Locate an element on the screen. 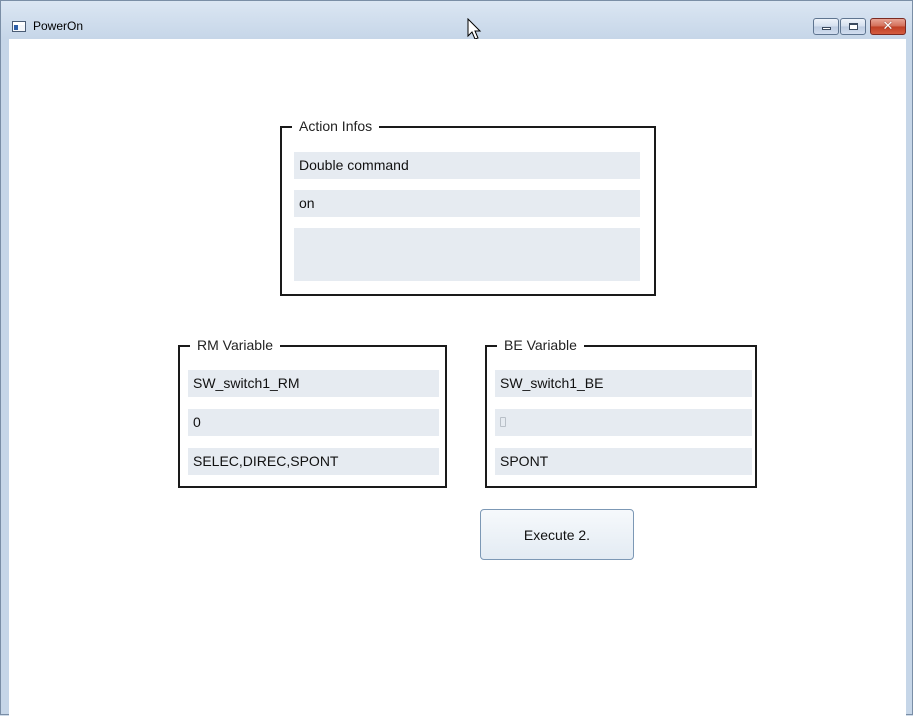  caption-buttons: ✕ is located at coordinates (859, 26).